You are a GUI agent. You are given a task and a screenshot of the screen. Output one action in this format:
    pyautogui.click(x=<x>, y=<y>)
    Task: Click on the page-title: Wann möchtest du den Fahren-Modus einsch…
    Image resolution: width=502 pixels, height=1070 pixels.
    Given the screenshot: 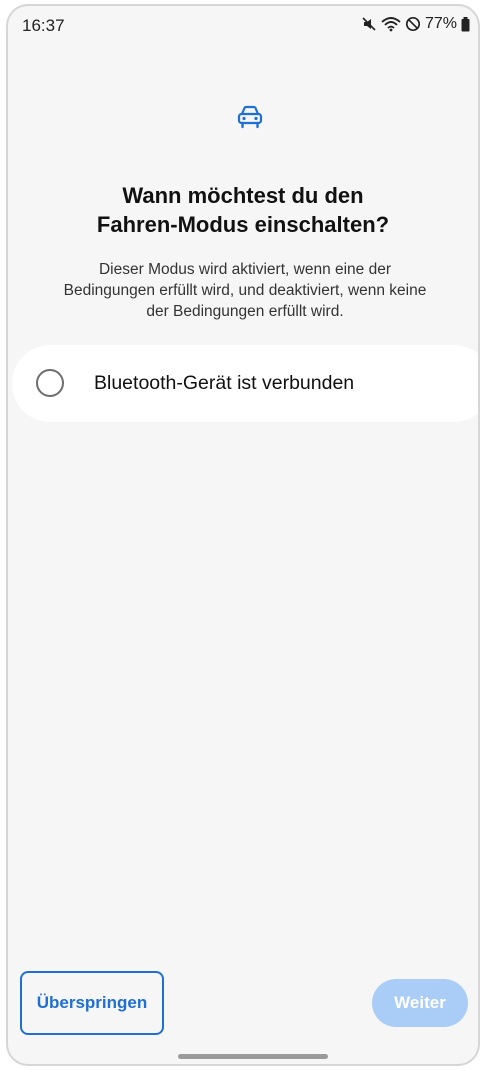 What is the action you would take?
    pyautogui.click(x=243, y=210)
    